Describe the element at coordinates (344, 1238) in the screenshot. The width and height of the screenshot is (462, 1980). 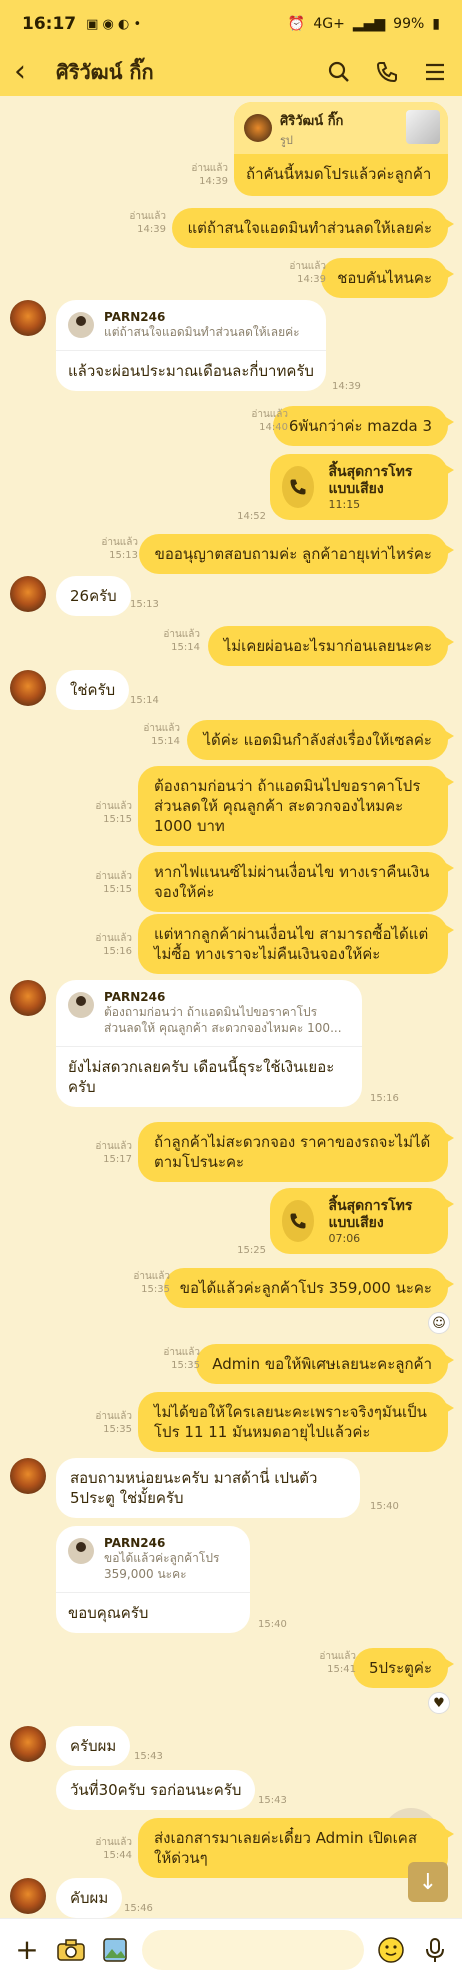
I see `call-duration: 07:06` at that location.